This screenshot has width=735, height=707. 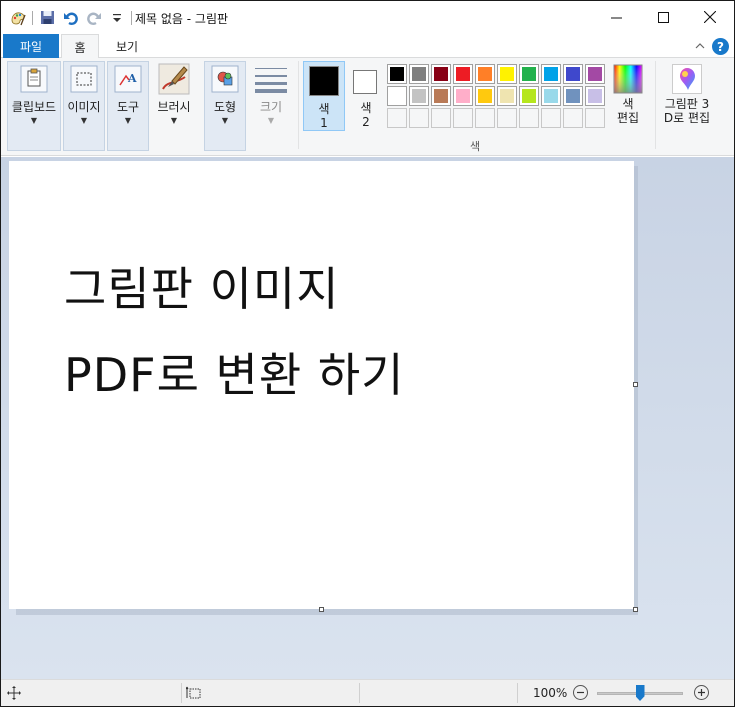 I want to click on size-button: 크기 ▼, so click(x=271, y=103).